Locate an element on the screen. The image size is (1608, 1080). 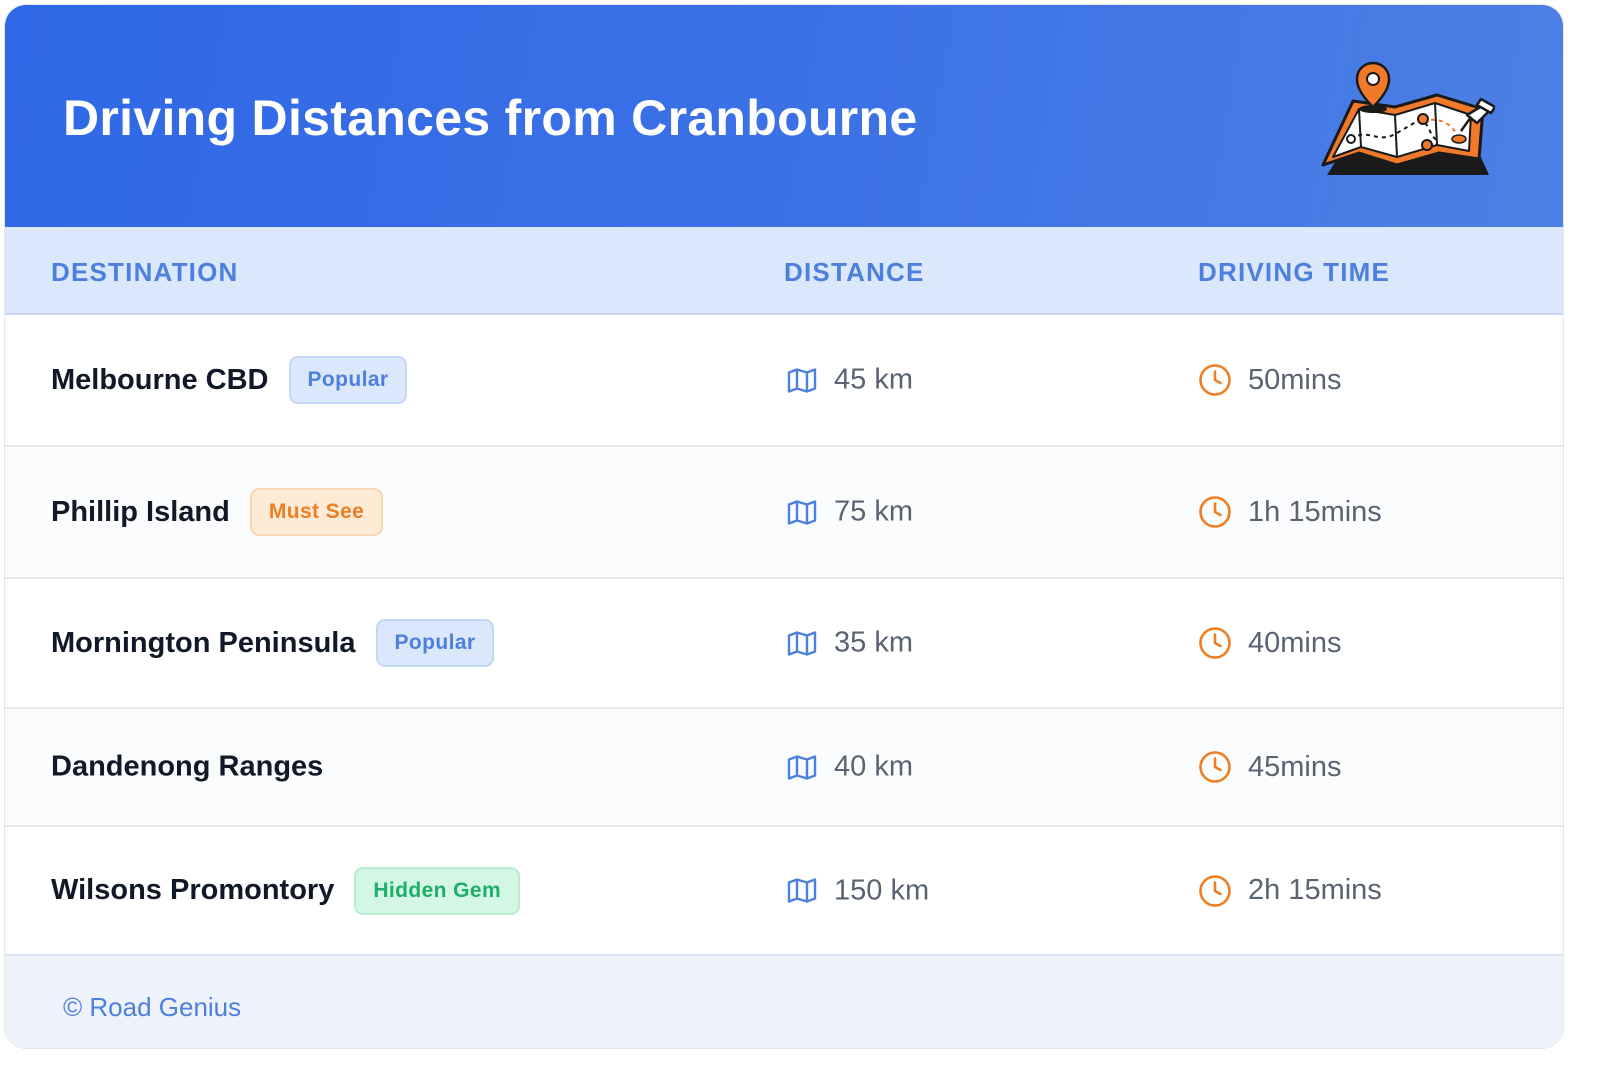
distance-cell: 150 km is located at coordinates (857, 890).